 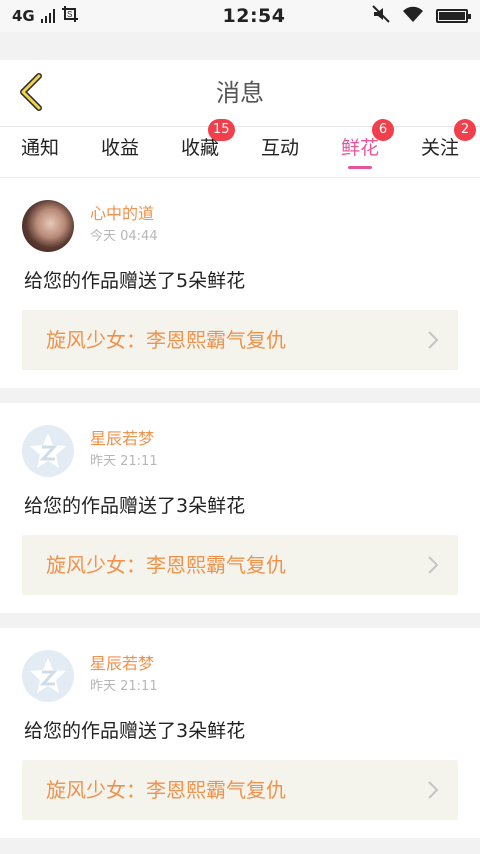 I want to click on tab-interact: 互动, so click(x=280, y=152).